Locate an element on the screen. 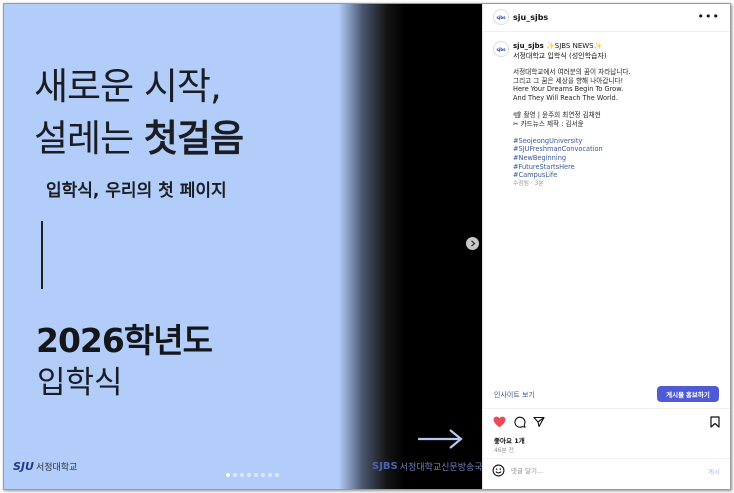 The height and width of the screenshot is (493, 734). caption-line: 서정대학교에서 여러분의 꿈이 자라납니다. is located at coordinates (572, 72).